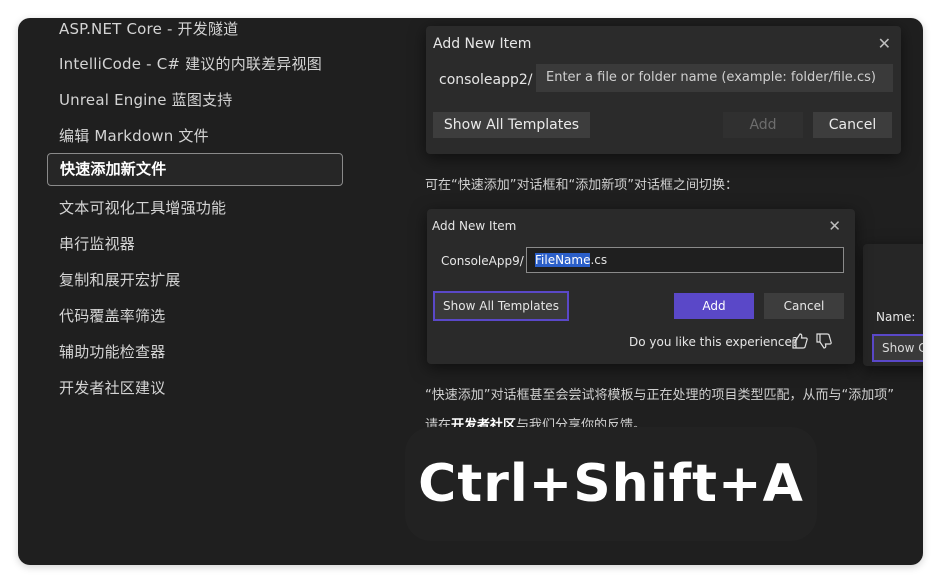 The width and height of the screenshot is (941, 583). What do you see at coordinates (893, 305) in the screenshot?
I see `add-new-item-dialog-partial: Name: Show C` at bounding box center [893, 305].